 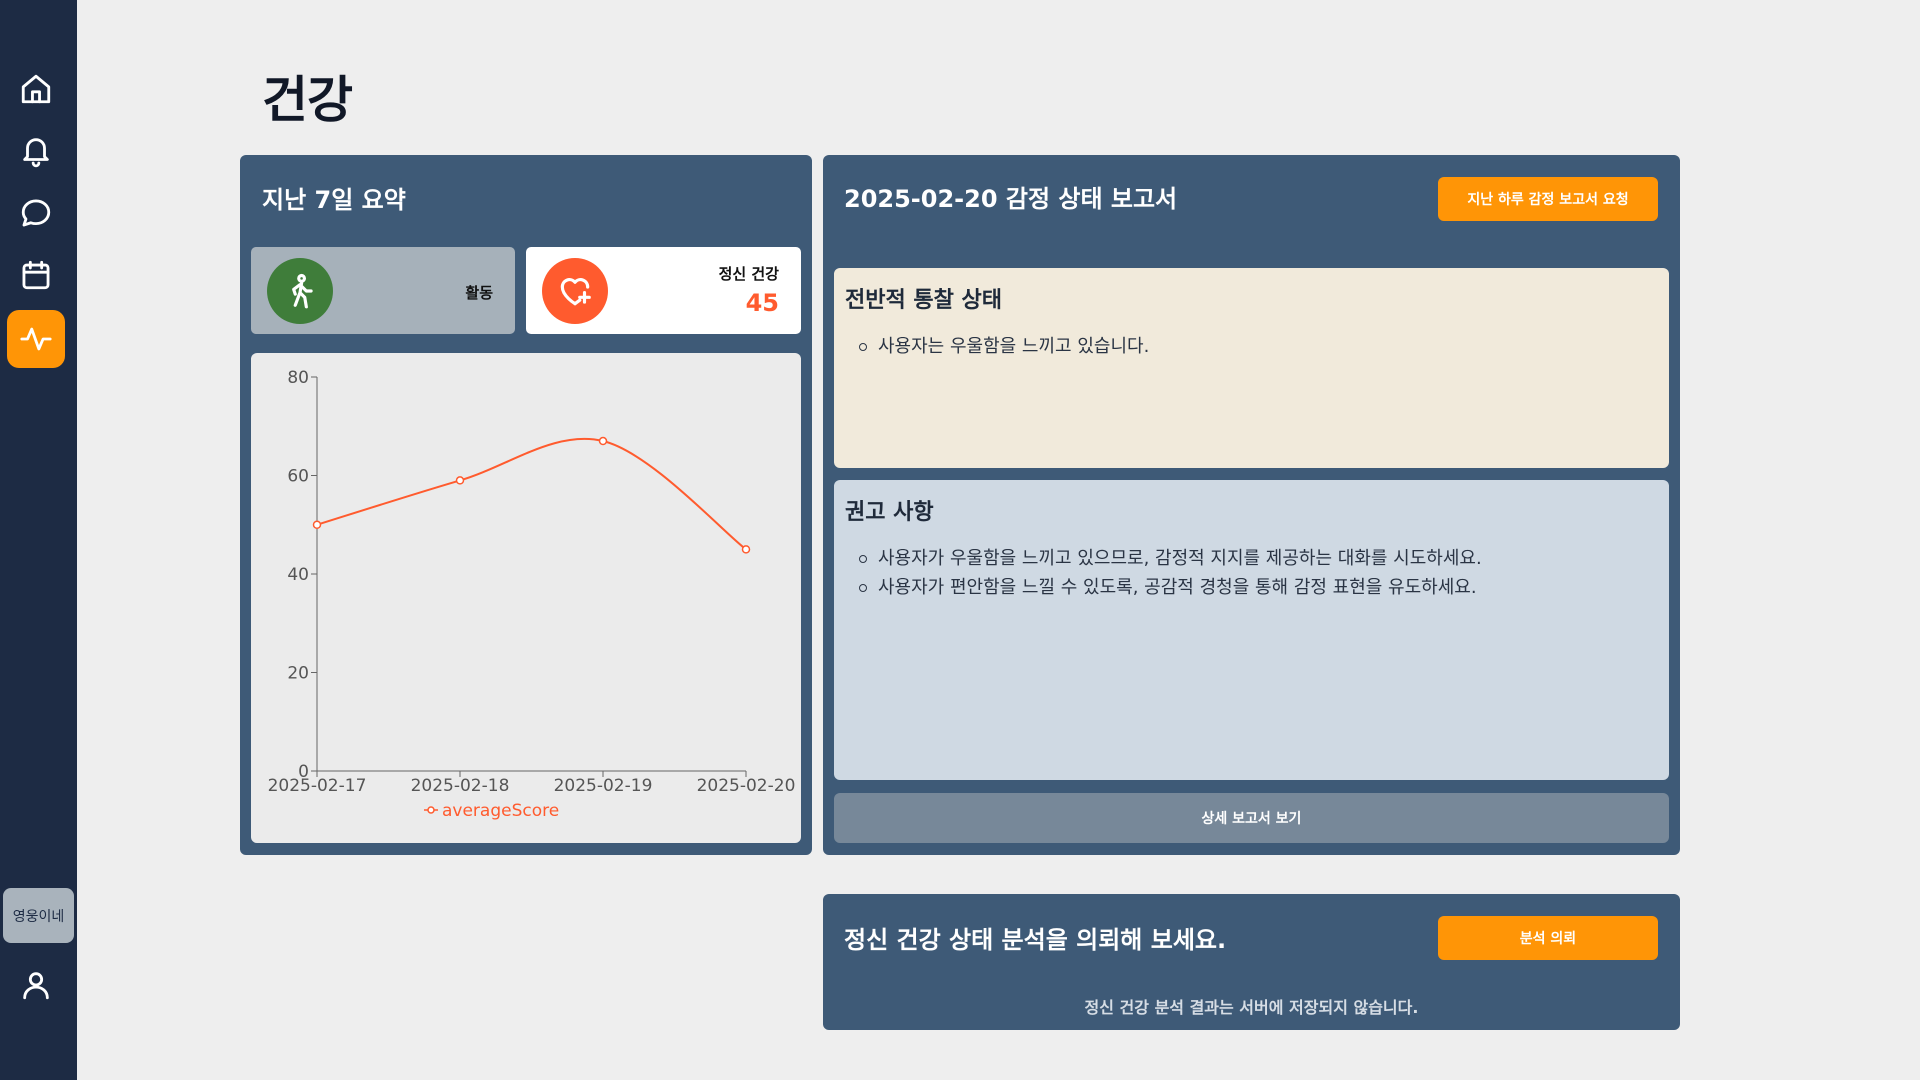 What do you see at coordinates (889, 512) in the screenshot?
I see `recommend-heading: 권고 사항` at bounding box center [889, 512].